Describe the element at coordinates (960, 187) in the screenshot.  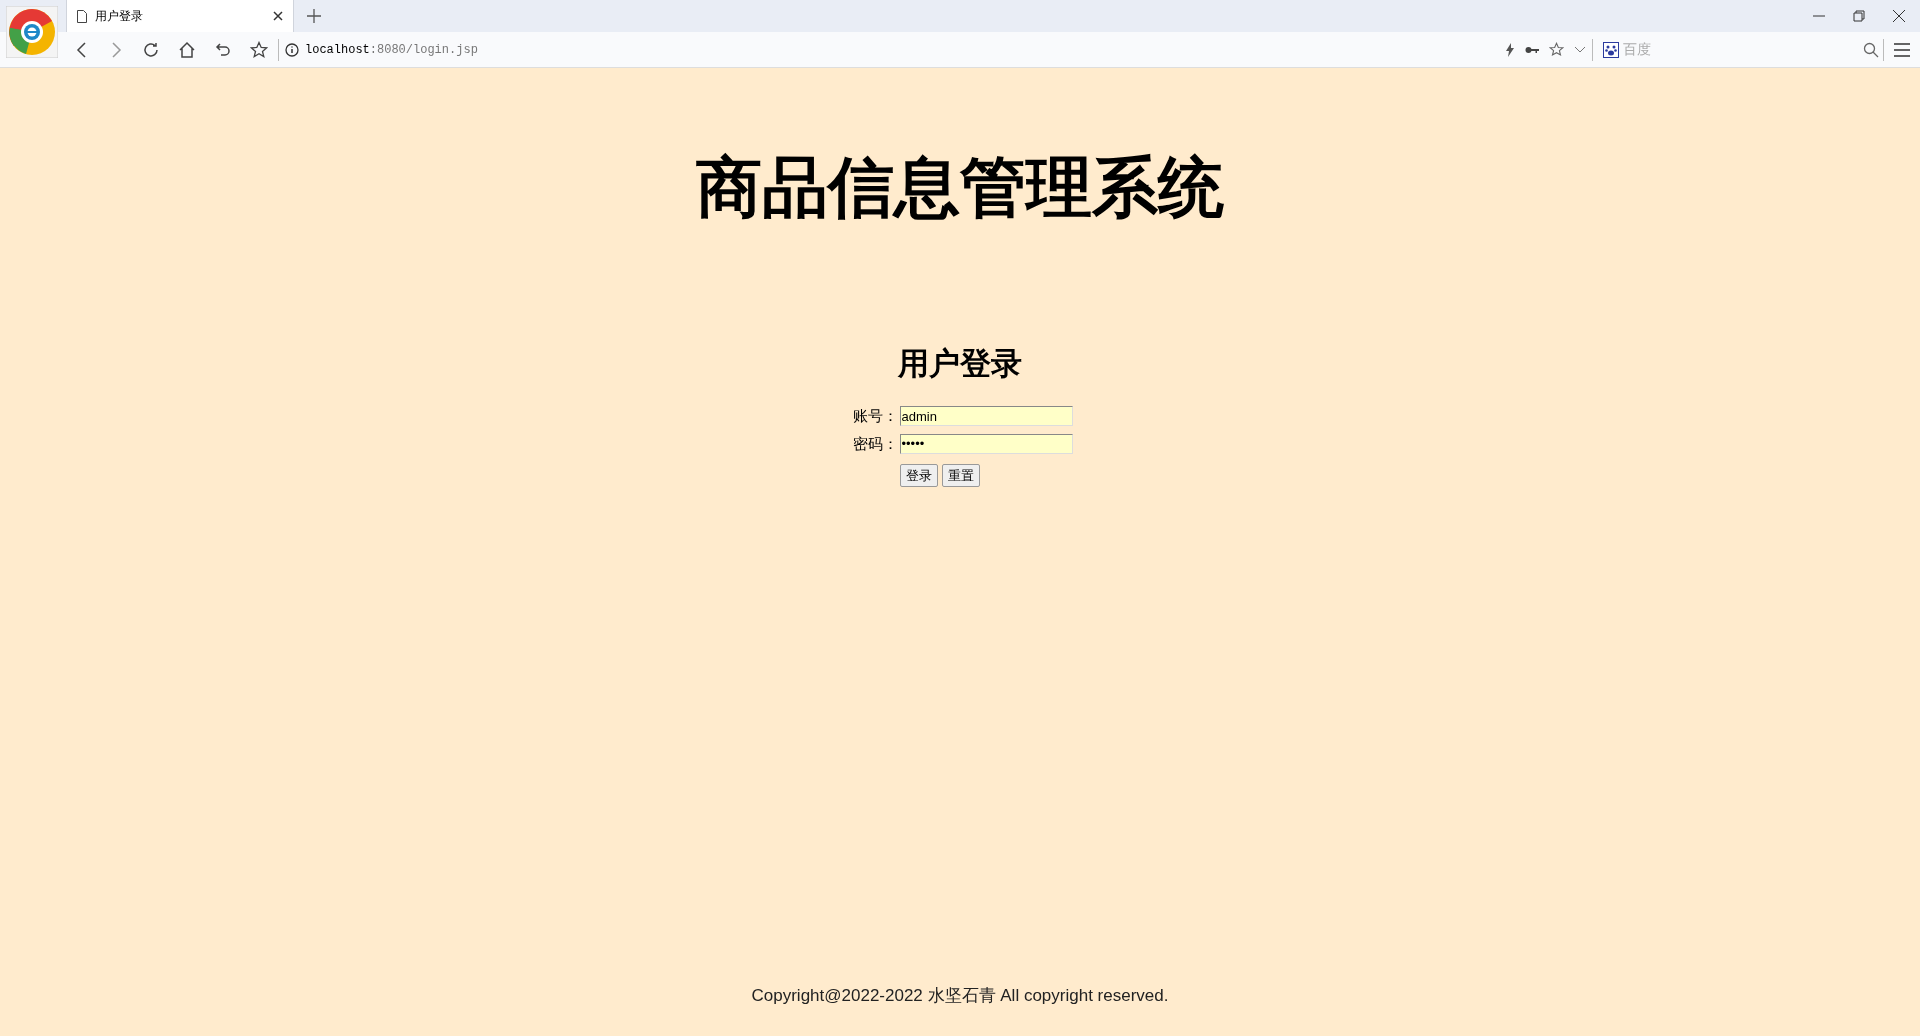
I see `page-title: 商品信息管理系统` at that location.